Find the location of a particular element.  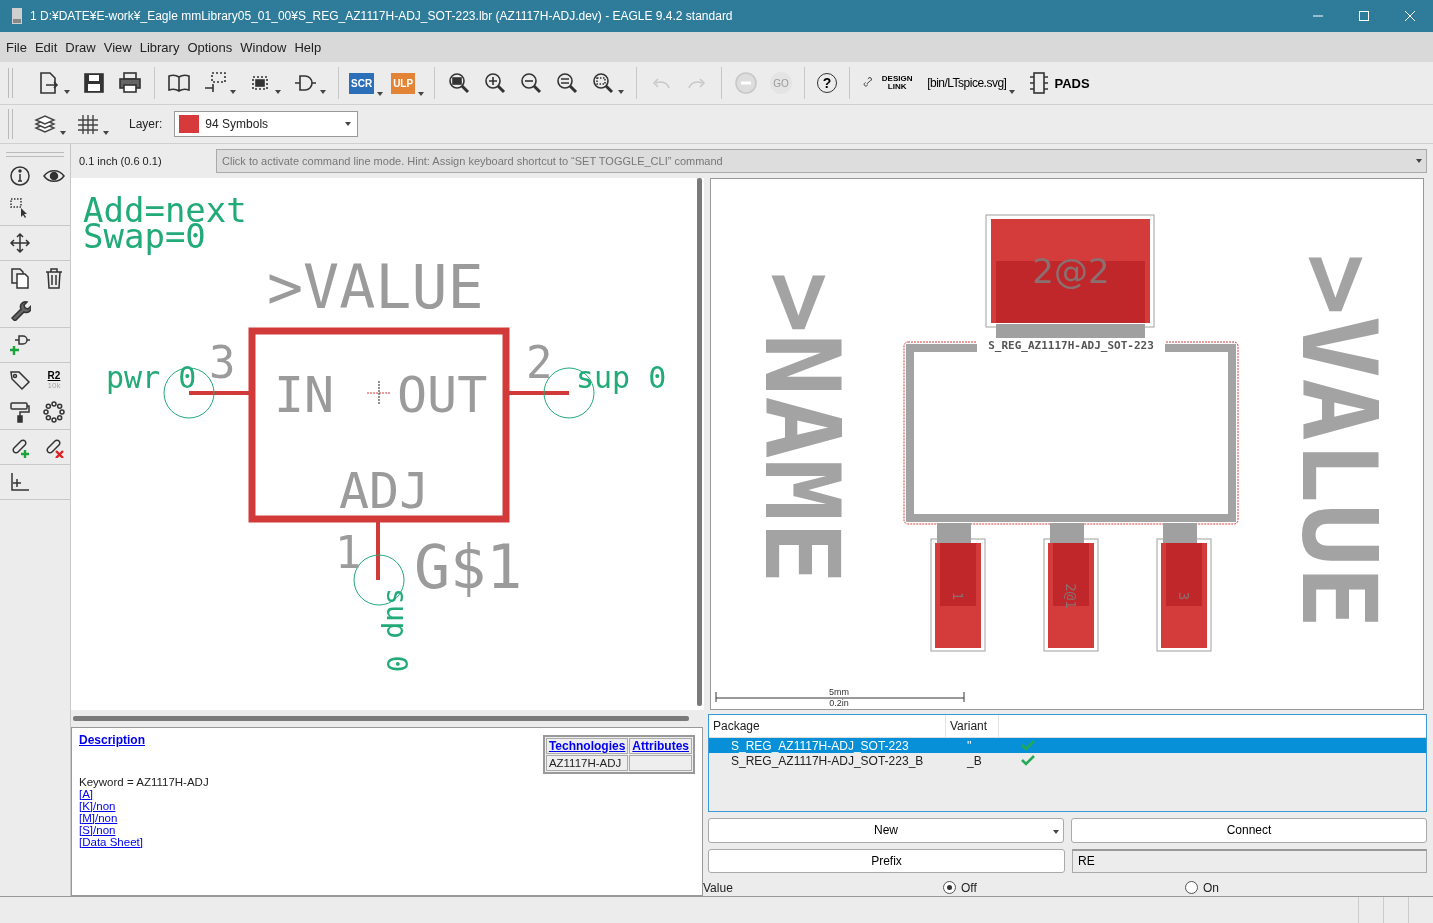

radio-option: Off is located at coordinates (1064, 887).